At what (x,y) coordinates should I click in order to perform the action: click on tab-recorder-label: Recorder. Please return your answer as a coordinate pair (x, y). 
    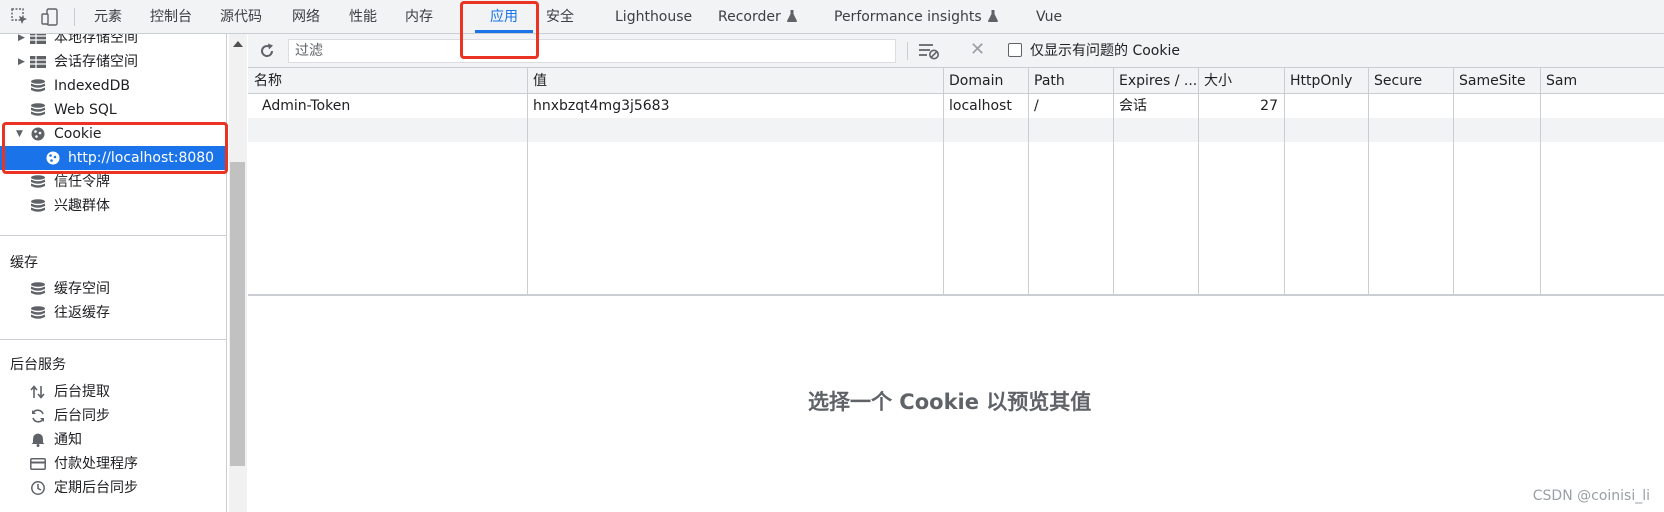
    Looking at the image, I should click on (749, 17).